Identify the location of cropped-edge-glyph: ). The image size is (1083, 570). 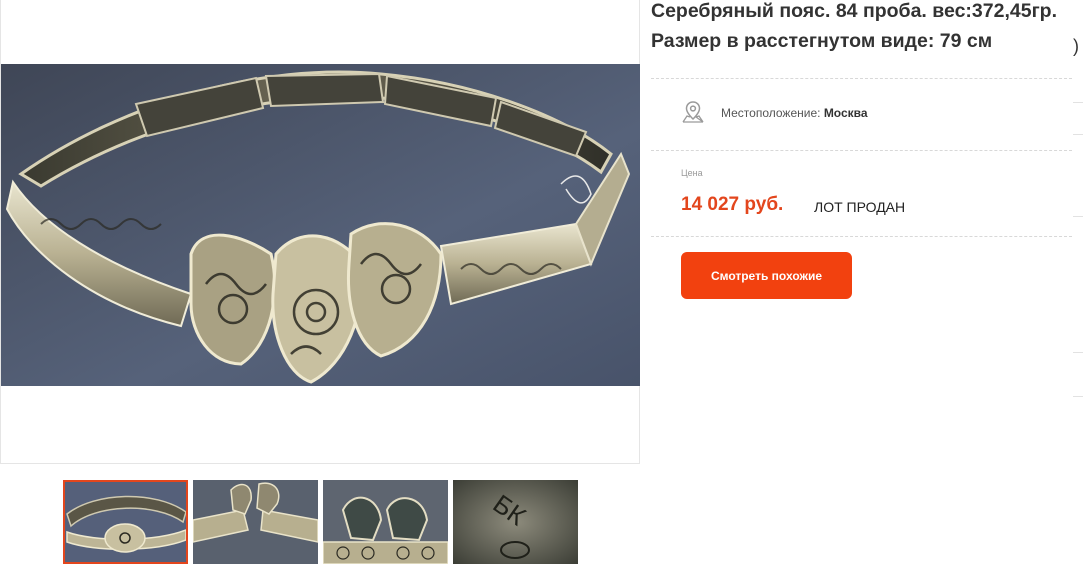
(1076, 46).